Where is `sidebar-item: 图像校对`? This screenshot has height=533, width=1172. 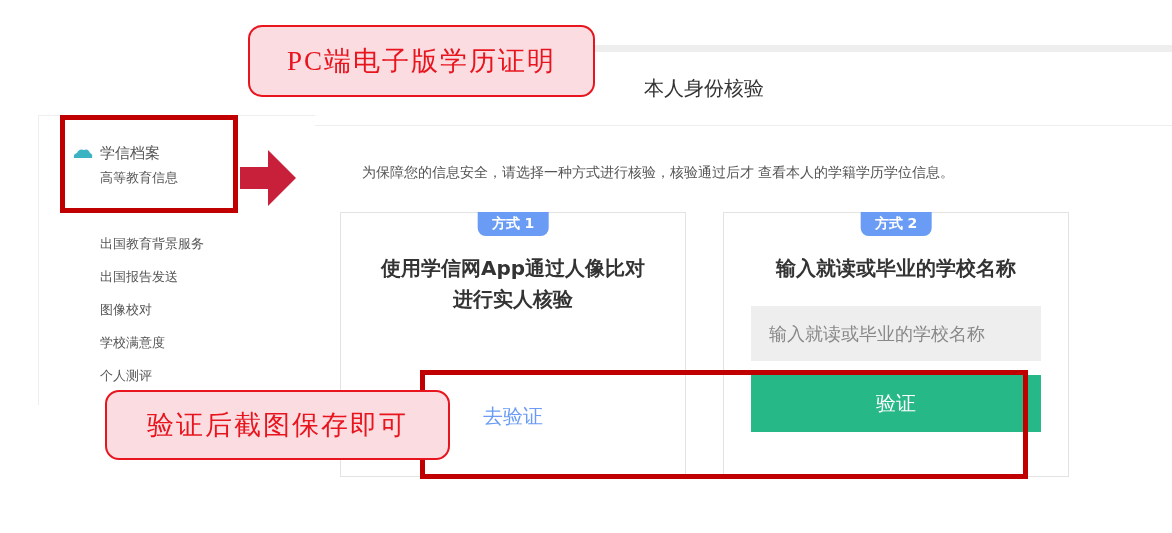 sidebar-item: 图像校对 is located at coordinates (207, 309).